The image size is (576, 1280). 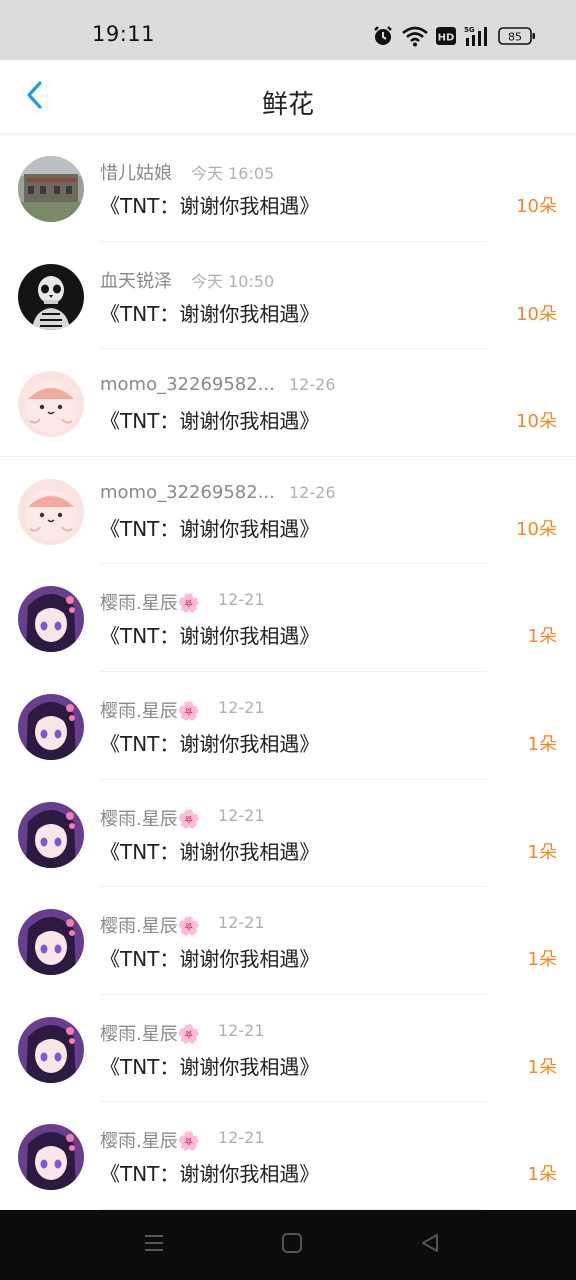 I want to click on svg-text: 85, so click(x=515, y=37).